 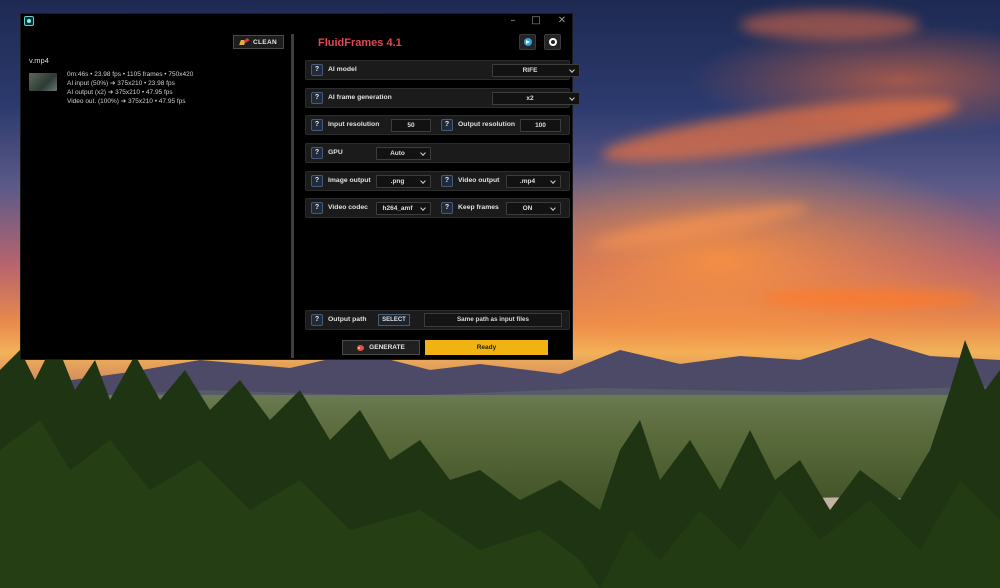 I want to click on ai-frame-generation-label: AI frame generation, so click(x=360, y=97).